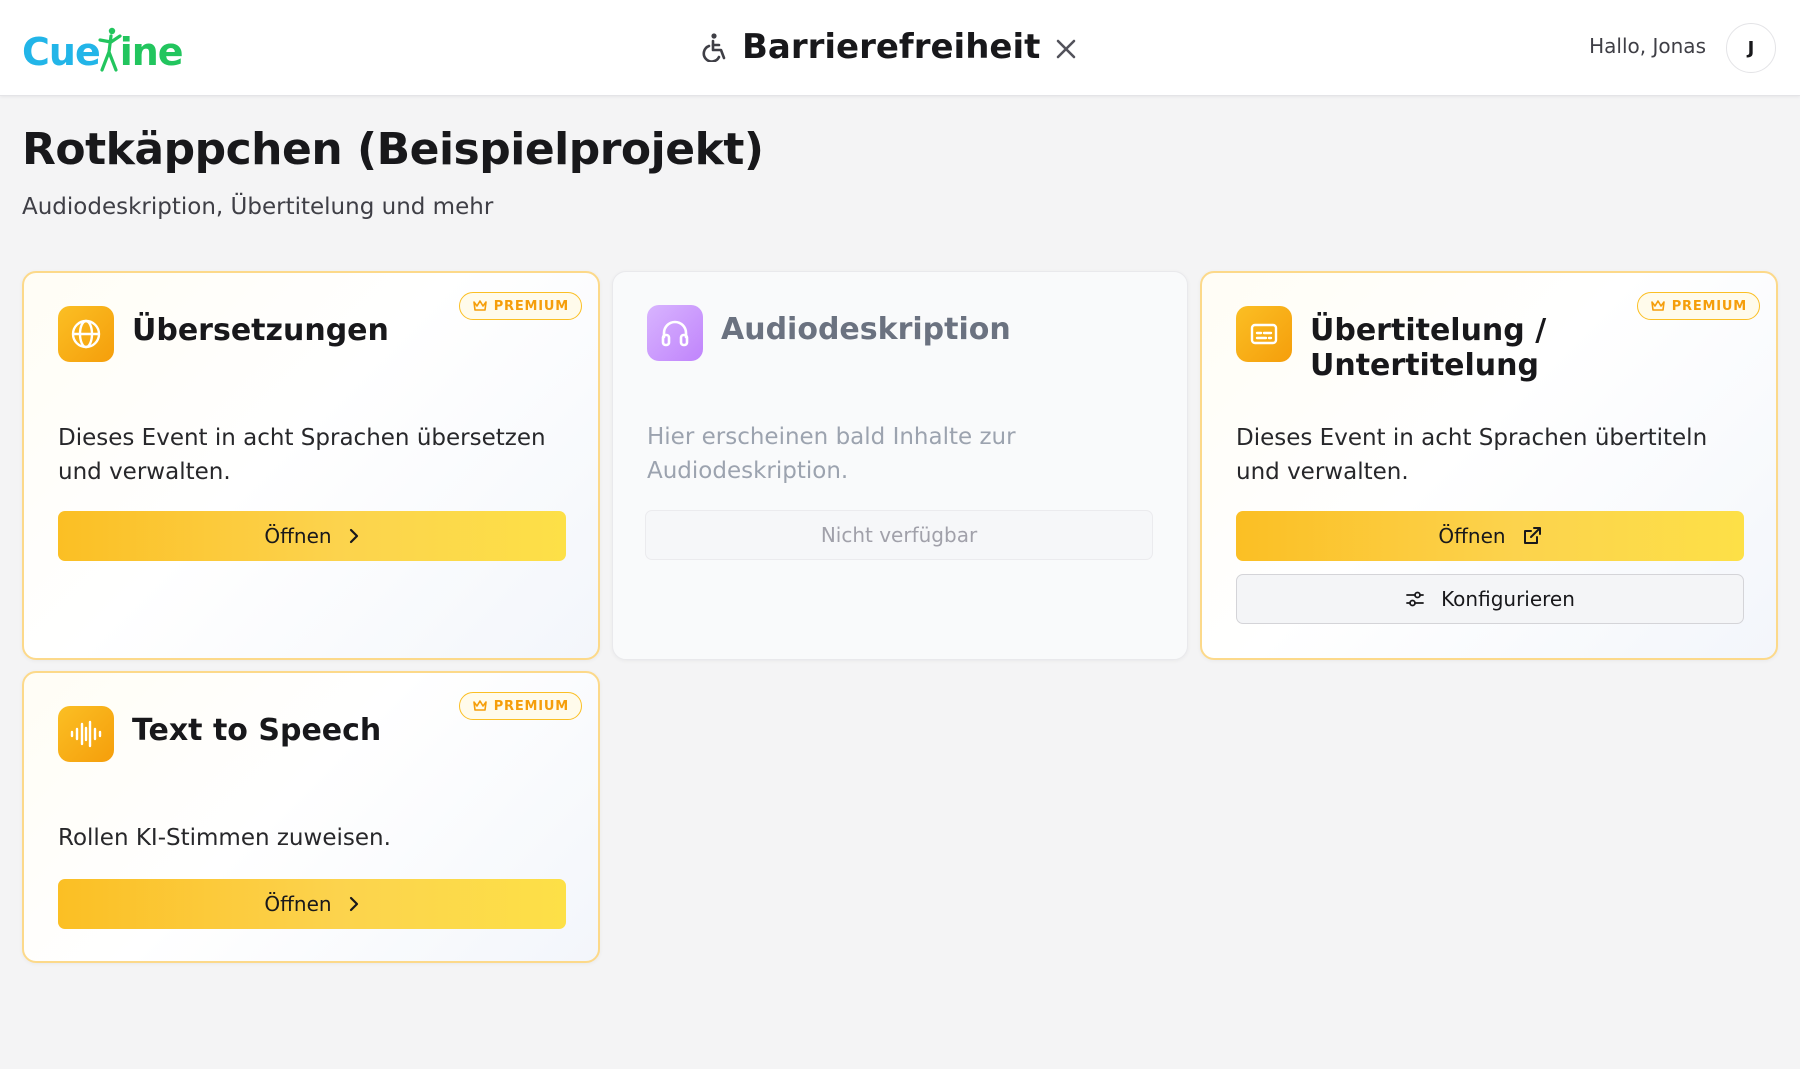  Describe the element at coordinates (224, 838) in the screenshot. I see `card-description: Rollen KI-Stimmen zuweisen.` at that location.